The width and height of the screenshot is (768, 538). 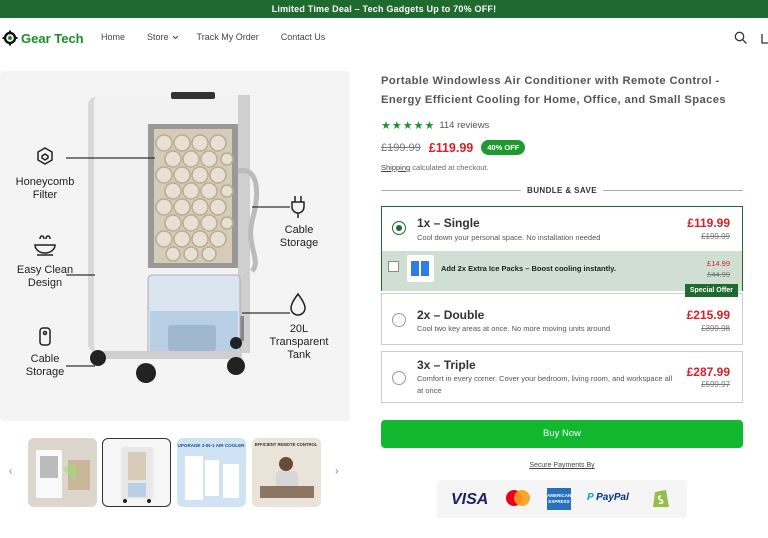 I want to click on nav-track-order: Track My Order, so click(x=228, y=37).